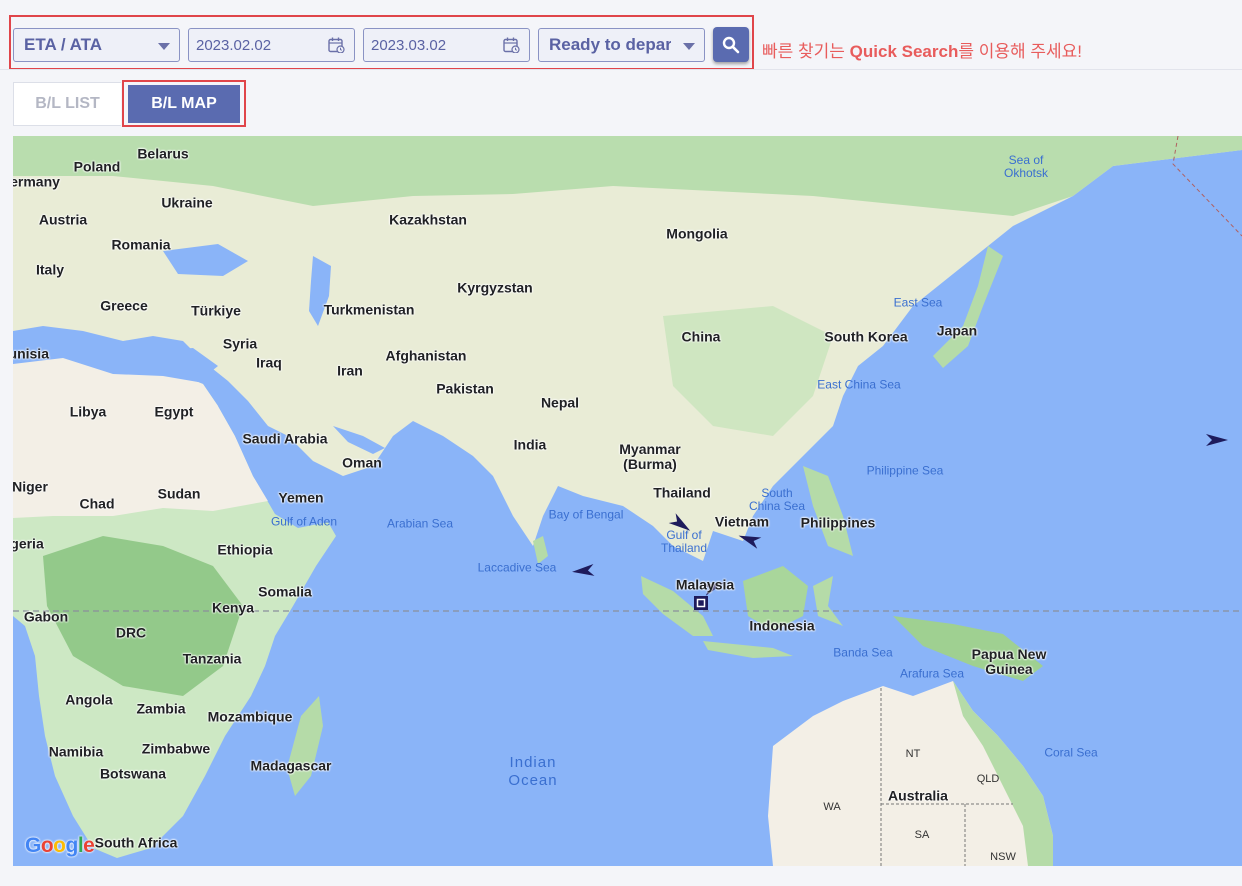 The image size is (1242, 886). I want to click on sea-label: Laccadive Sea, so click(517, 567).